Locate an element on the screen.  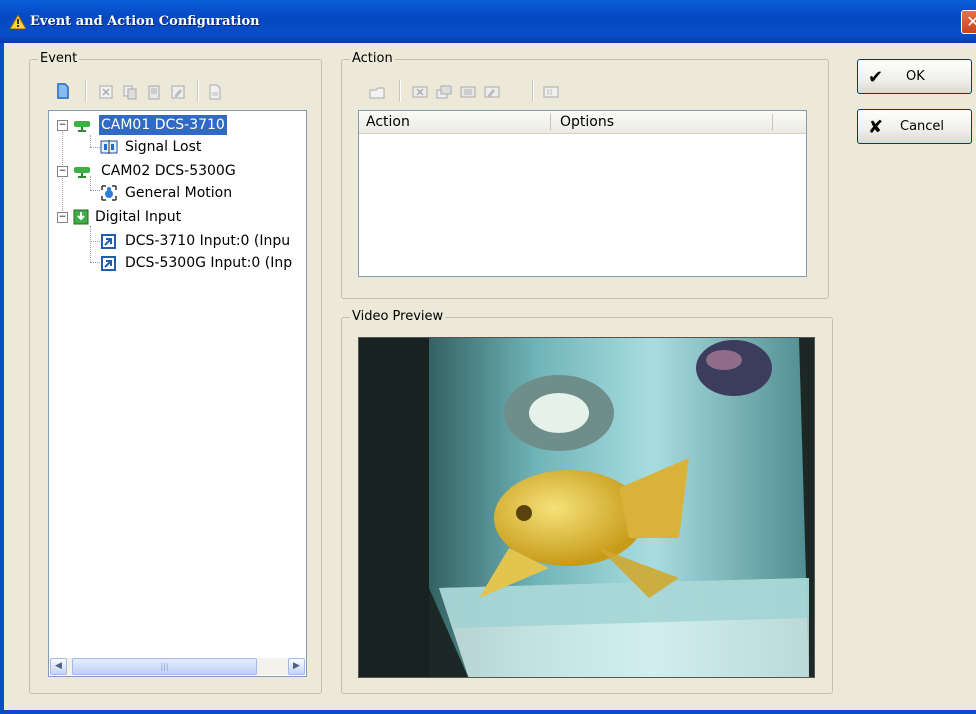
delete-action-icon is located at coordinates (420, 92).